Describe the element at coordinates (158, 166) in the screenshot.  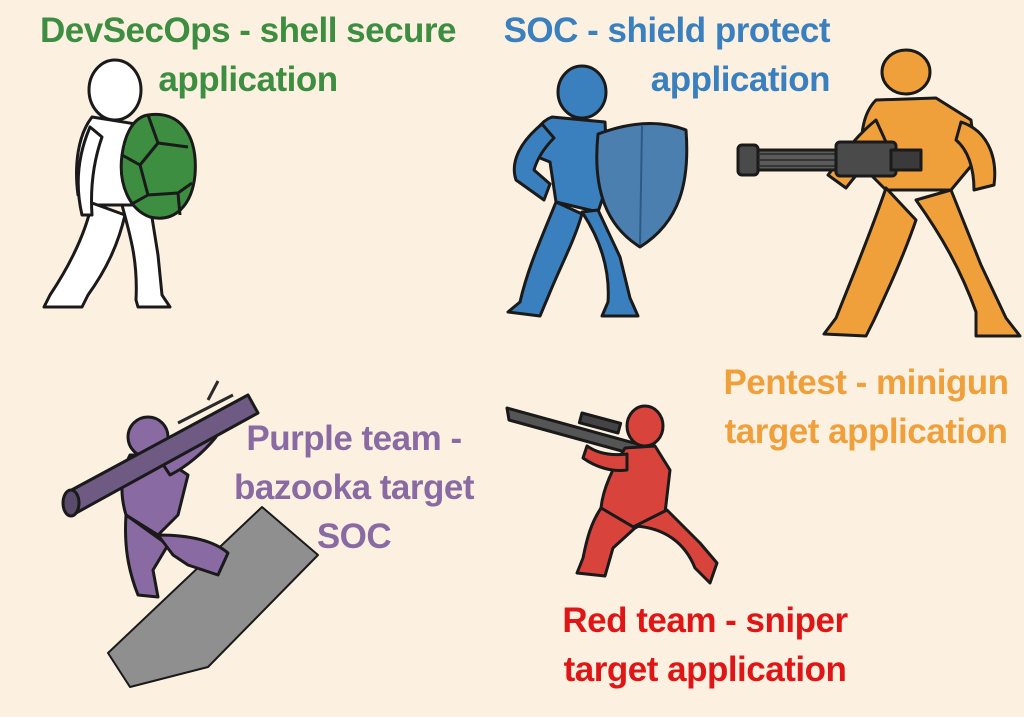
I see `turtle-shell` at that location.